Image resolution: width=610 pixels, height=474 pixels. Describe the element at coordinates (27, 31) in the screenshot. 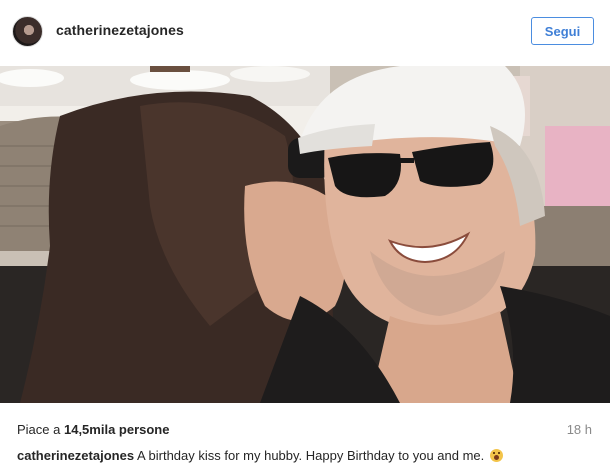

I see `avatar` at that location.